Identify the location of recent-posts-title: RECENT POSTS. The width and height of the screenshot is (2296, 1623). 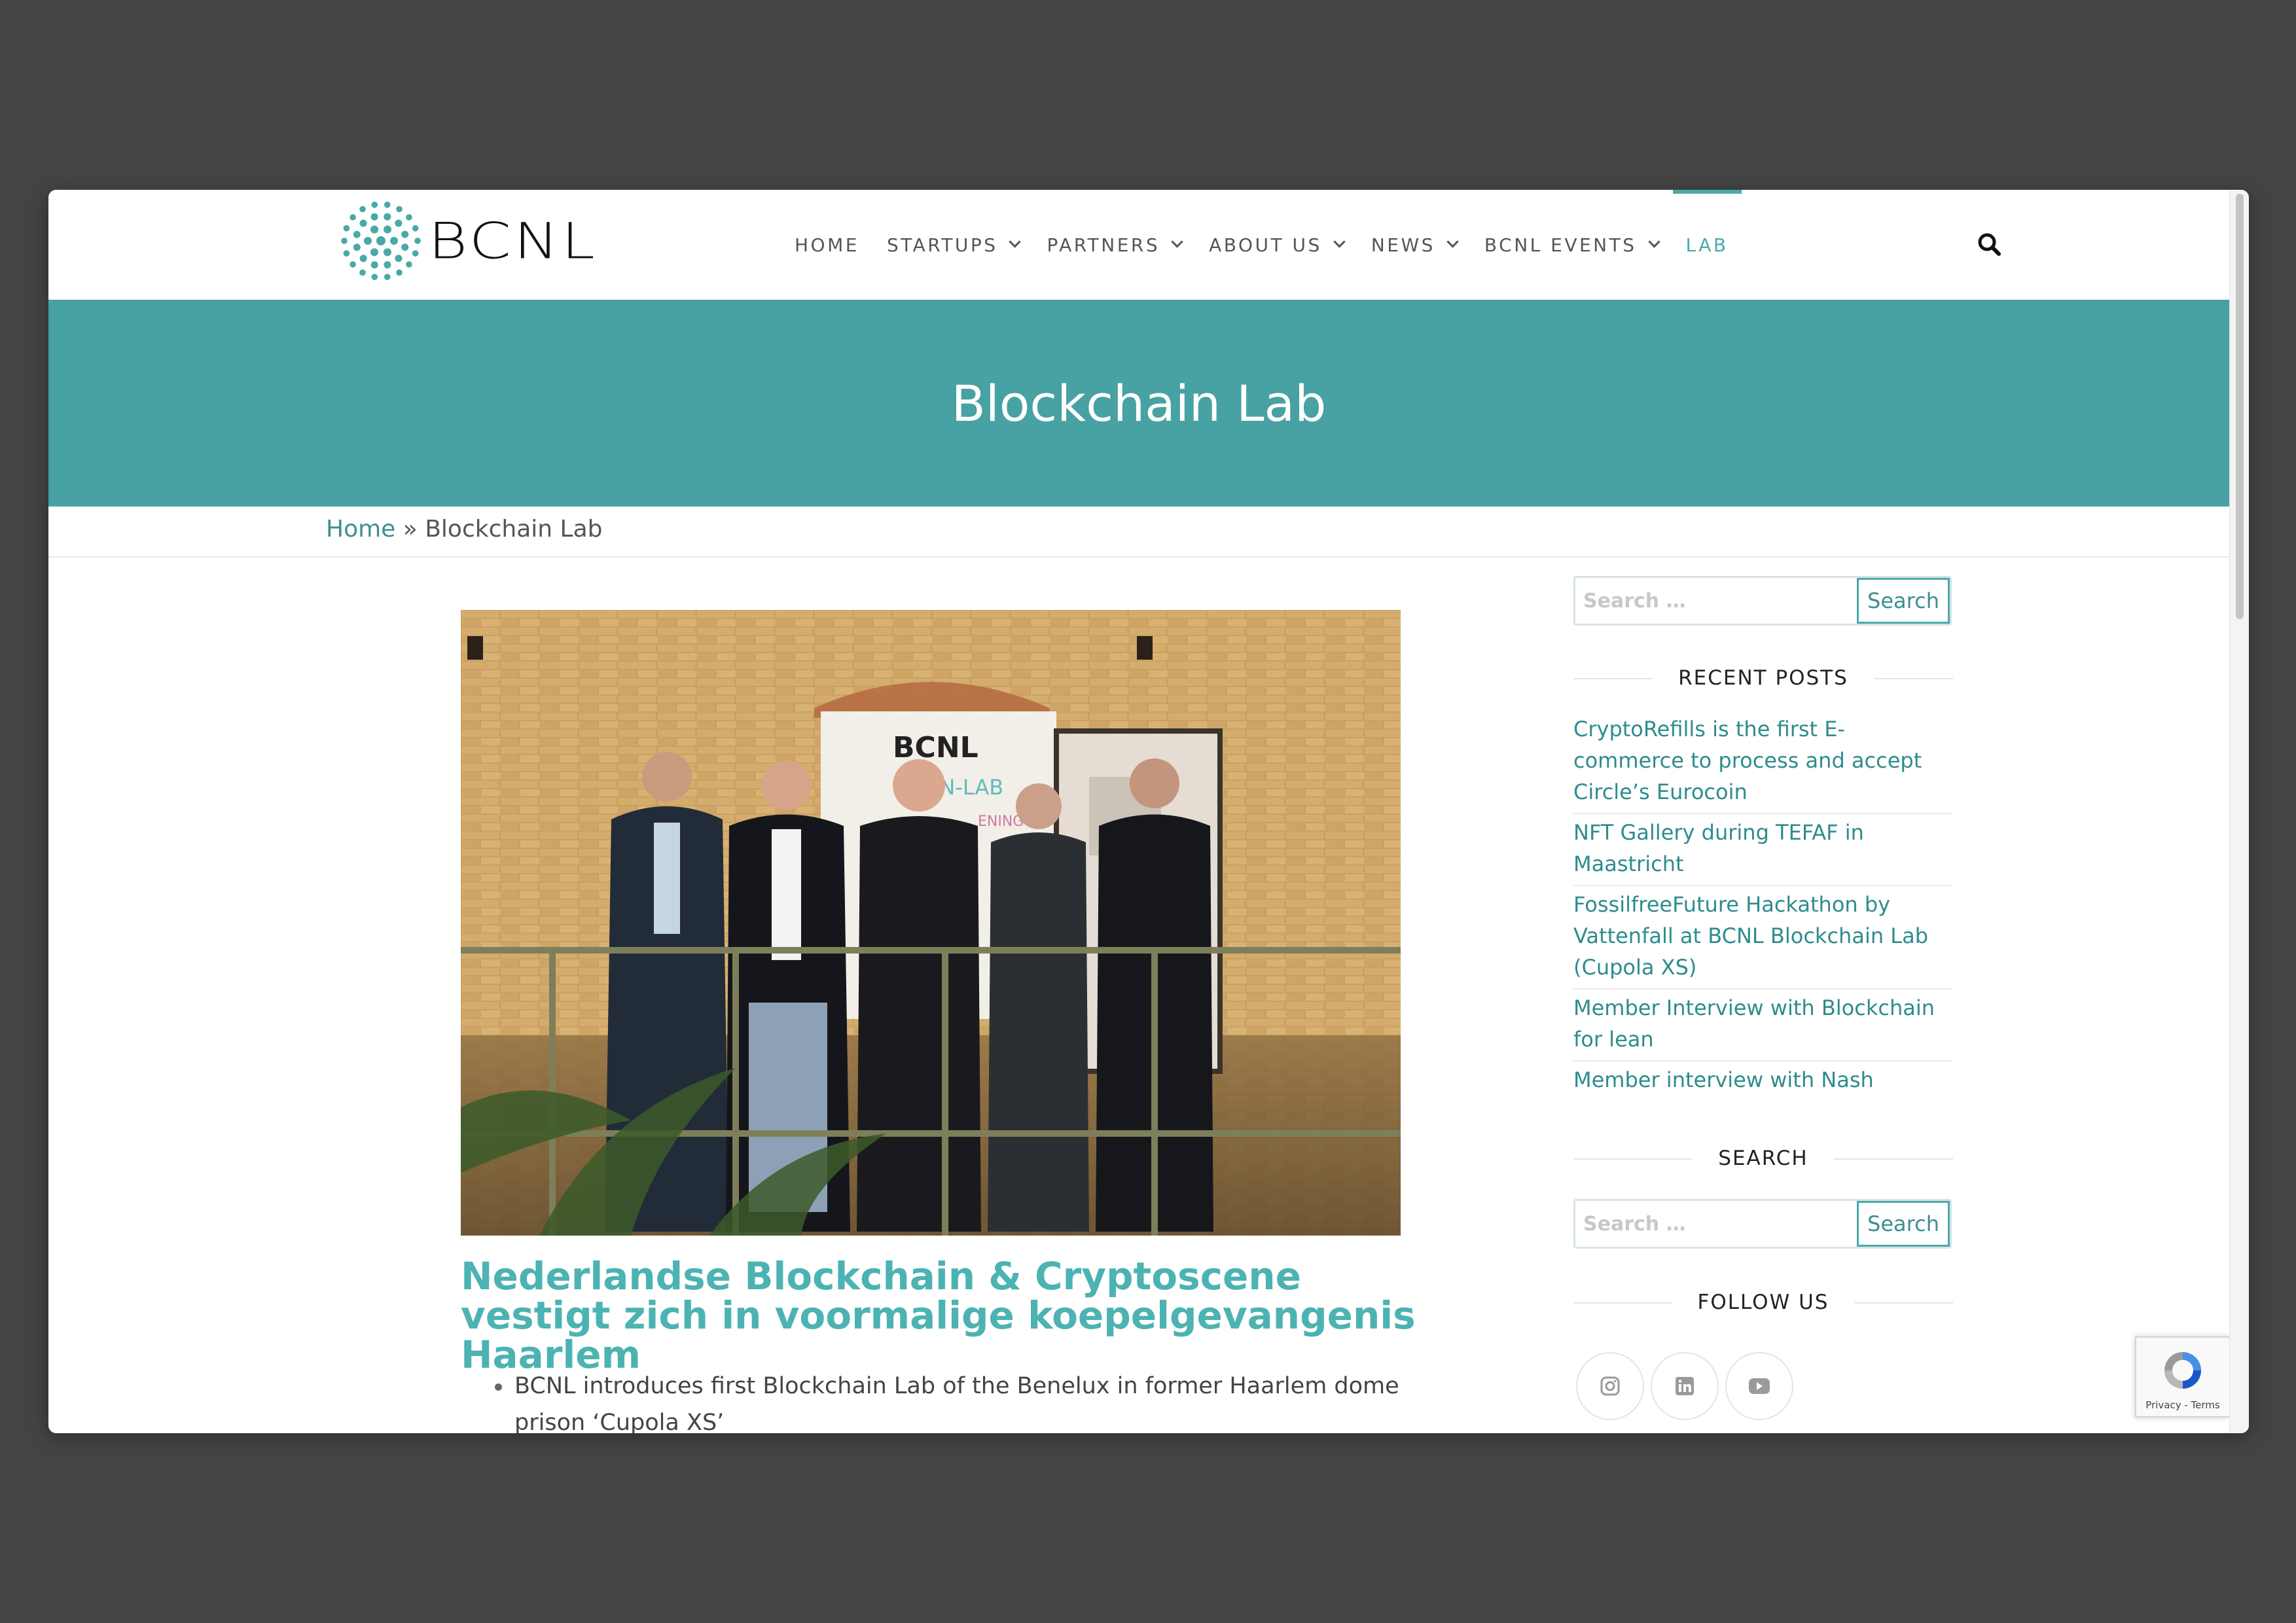
(1763, 678).